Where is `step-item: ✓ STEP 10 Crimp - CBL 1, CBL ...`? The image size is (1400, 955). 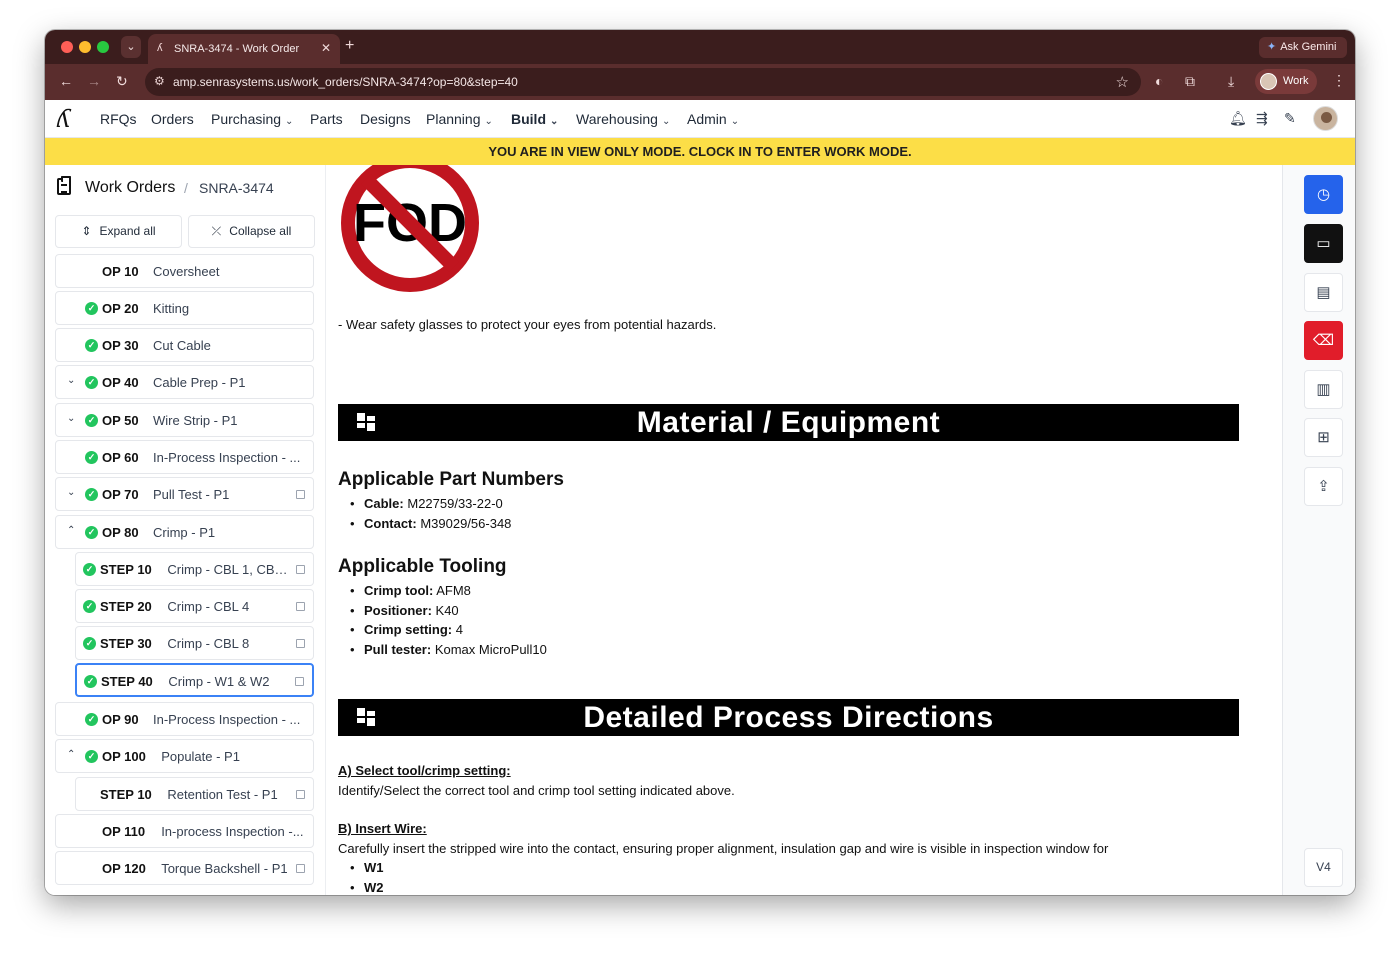
step-item: ✓ STEP 10 Crimp - CBL 1, CBL ... is located at coordinates (194, 569).